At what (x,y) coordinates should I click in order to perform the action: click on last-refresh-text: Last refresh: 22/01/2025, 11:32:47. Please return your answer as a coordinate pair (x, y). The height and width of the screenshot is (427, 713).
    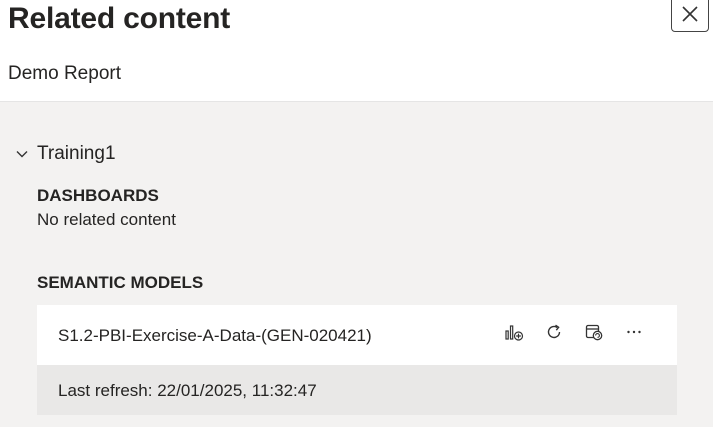
    Looking at the image, I should click on (187, 391).